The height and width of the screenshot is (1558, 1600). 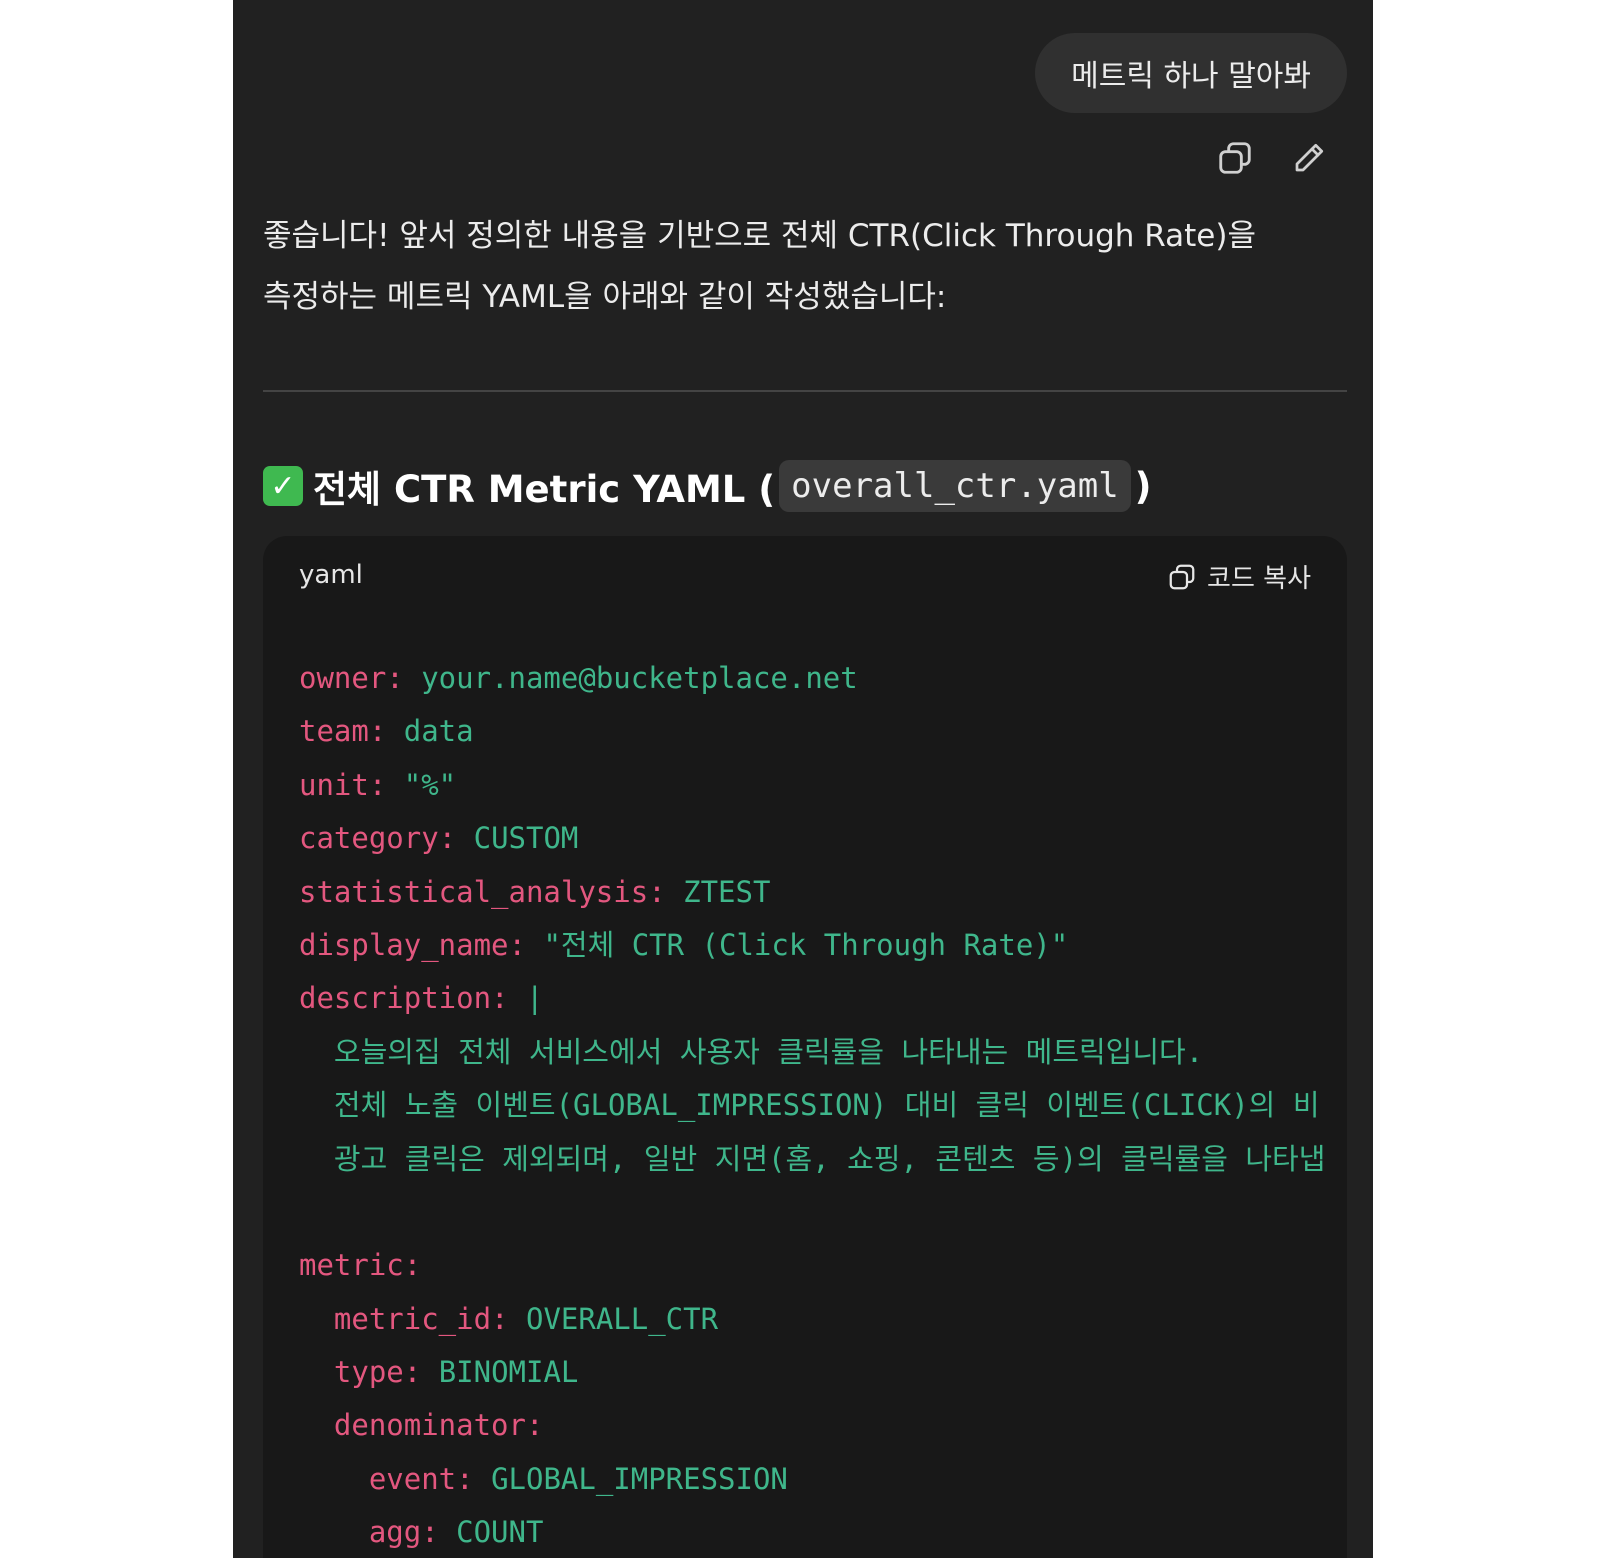 What do you see at coordinates (1143, 486) in the screenshot?
I see `heading-suffix: )` at bounding box center [1143, 486].